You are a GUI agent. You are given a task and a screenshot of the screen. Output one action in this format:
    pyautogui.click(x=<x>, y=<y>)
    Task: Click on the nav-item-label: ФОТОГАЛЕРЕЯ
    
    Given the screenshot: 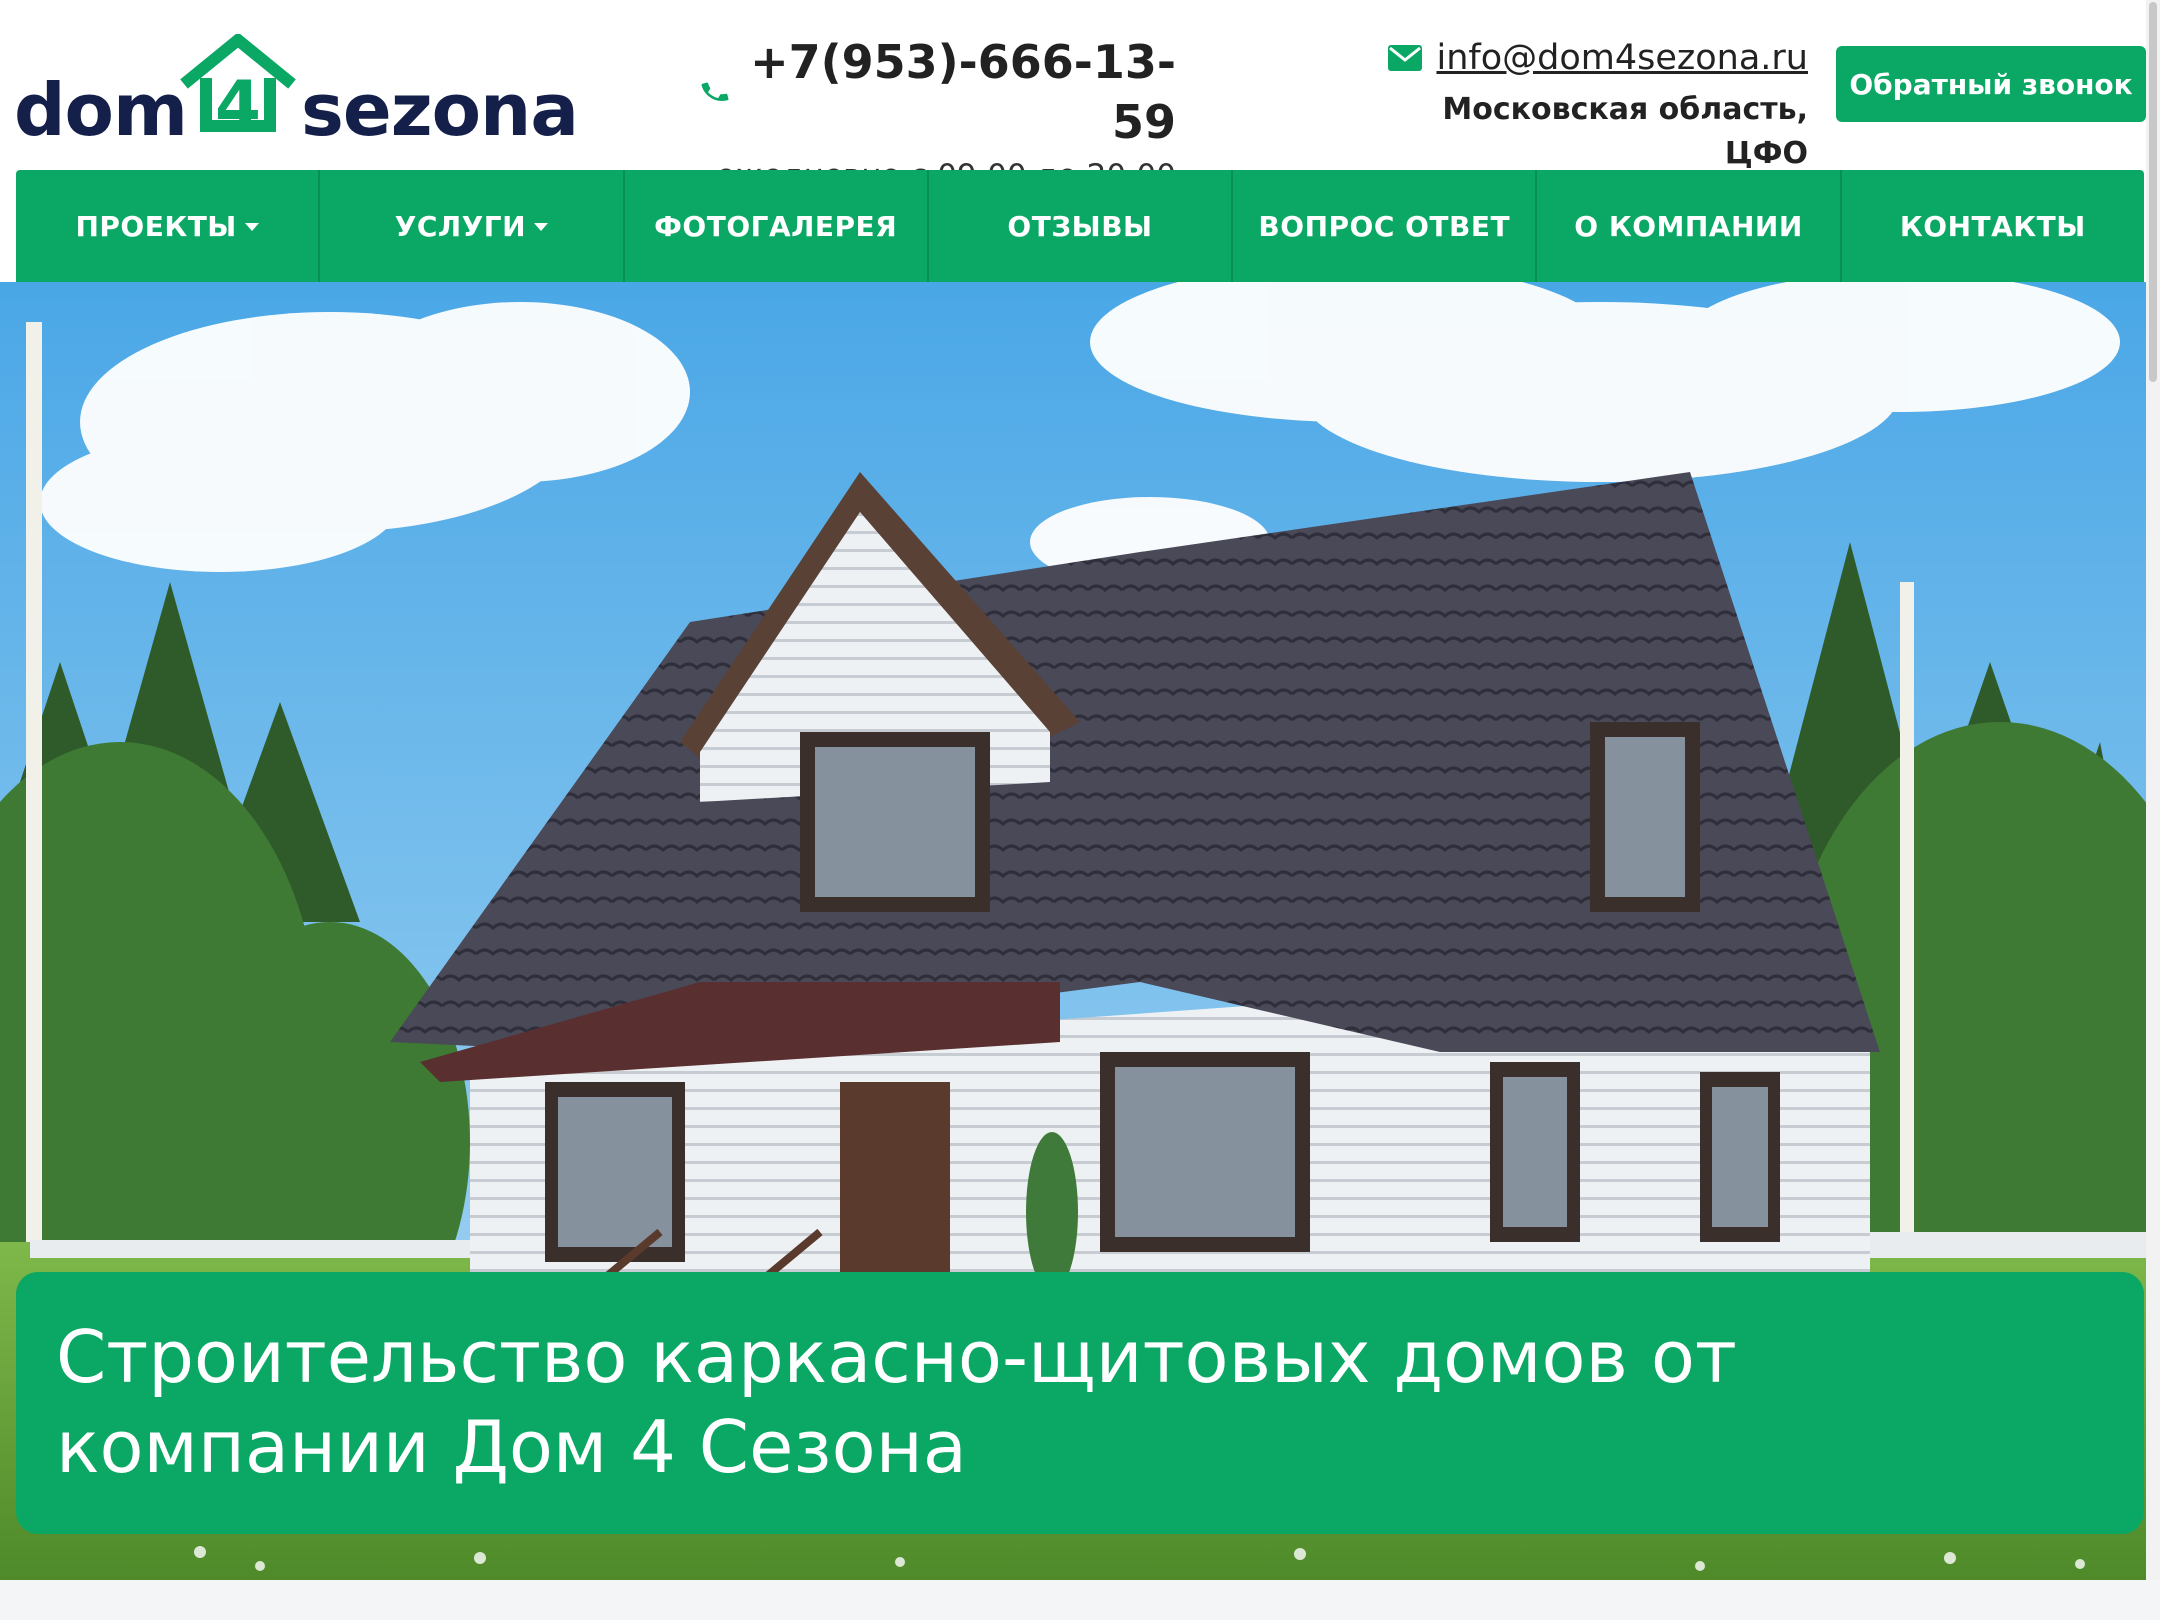 What is the action you would take?
    pyautogui.click(x=776, y=226)
    